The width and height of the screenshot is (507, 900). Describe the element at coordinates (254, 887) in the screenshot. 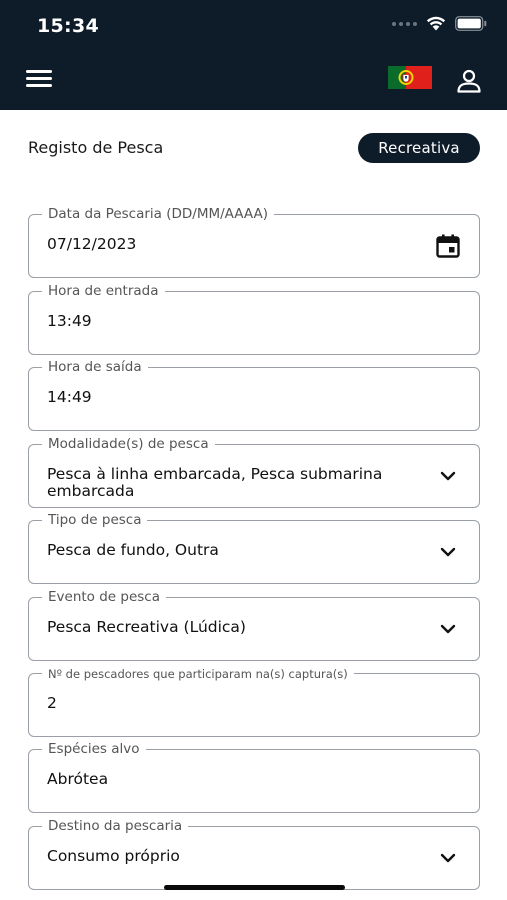

I see `home-indicator` at that location.